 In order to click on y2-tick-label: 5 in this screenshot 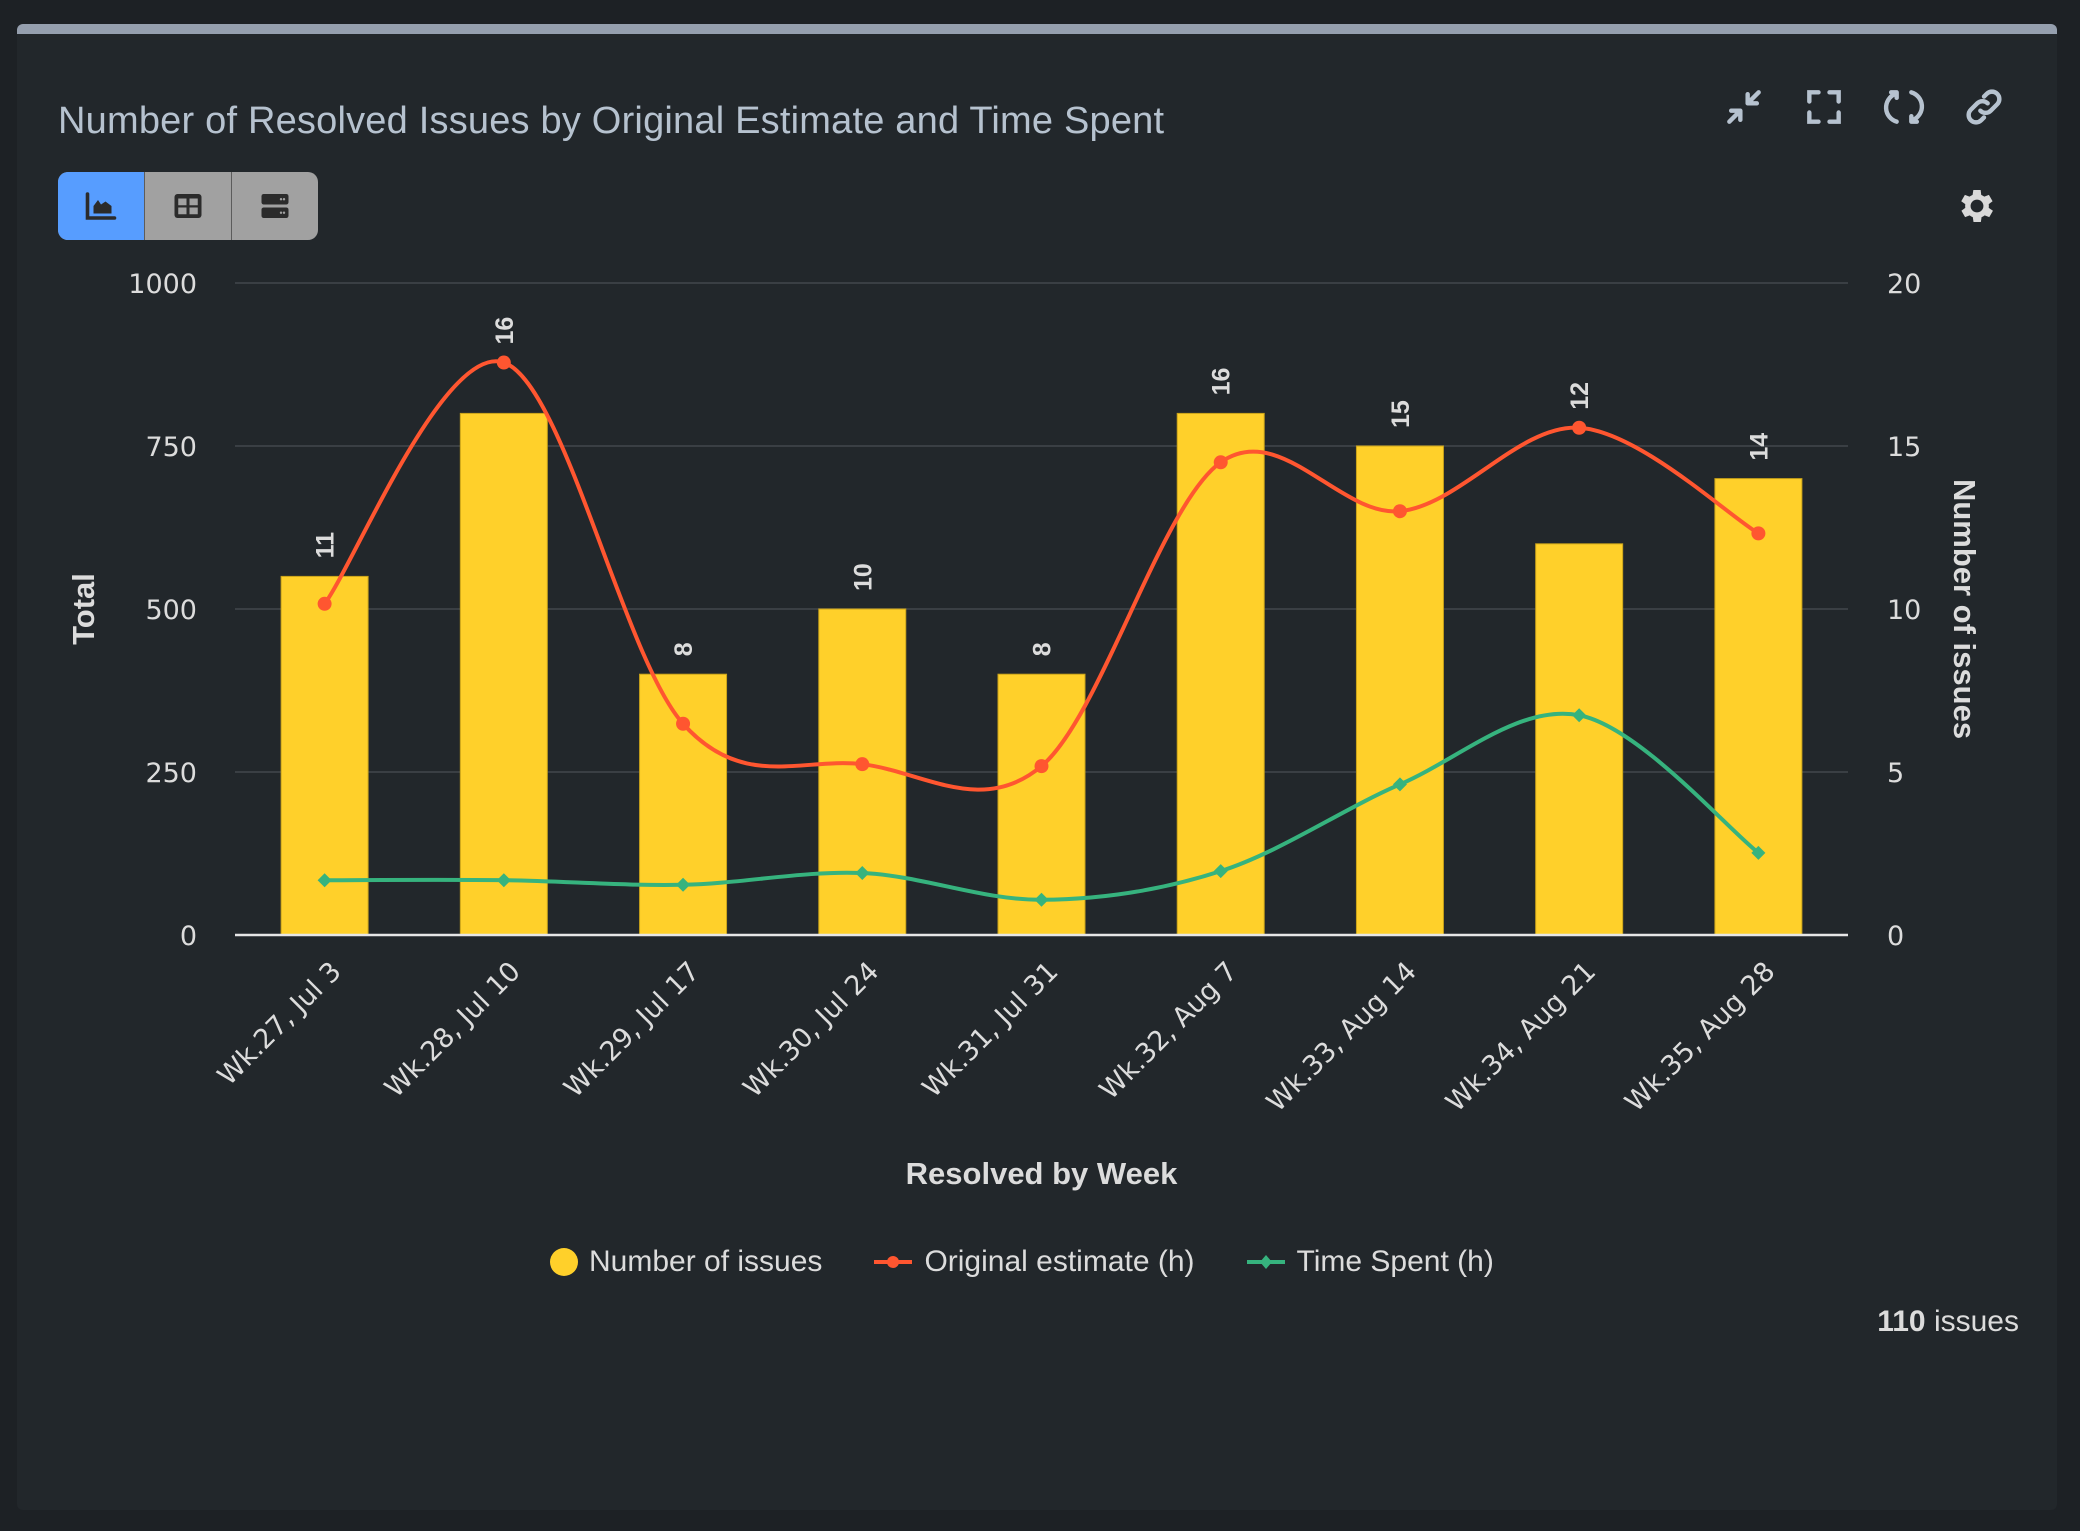, I will do `click(1895, 773)`.